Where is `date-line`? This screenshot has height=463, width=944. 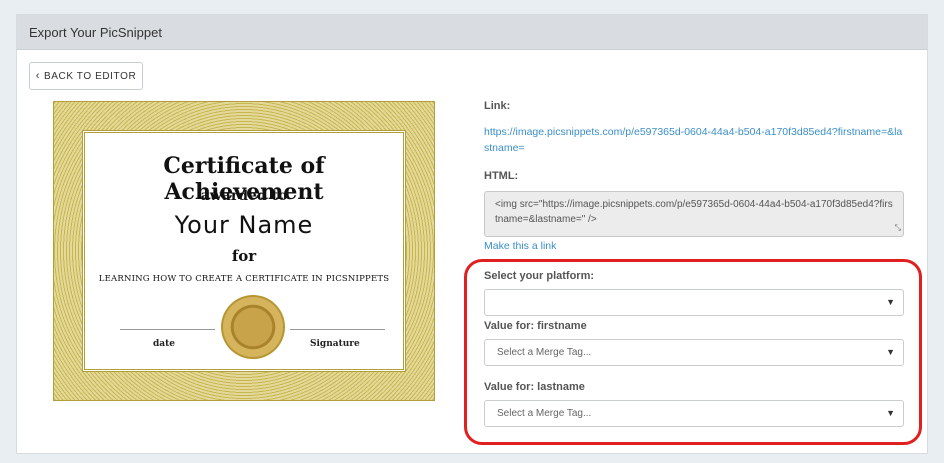 date-line is located at coordinates (167, 329).